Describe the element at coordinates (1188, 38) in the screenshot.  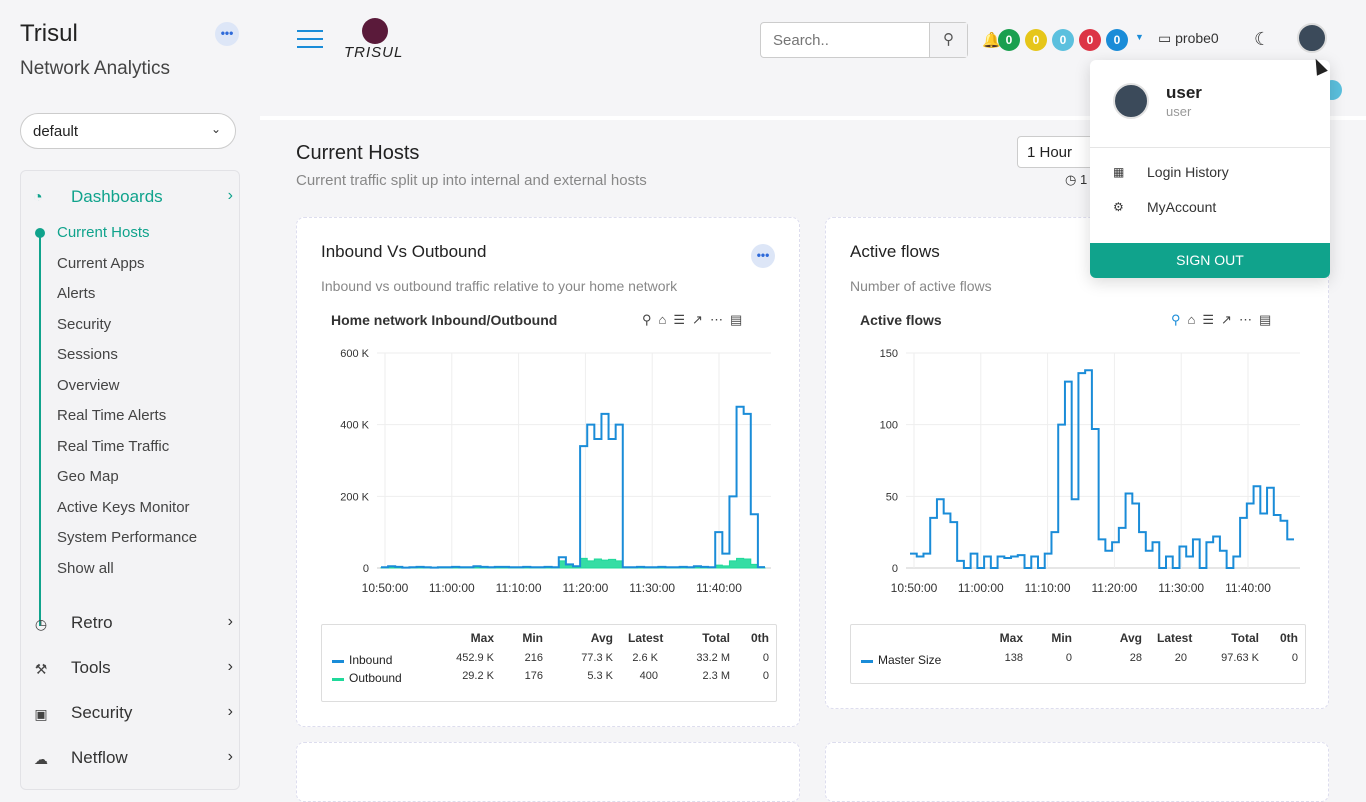
I see `probe-selector: ▭ probe0` at that location.